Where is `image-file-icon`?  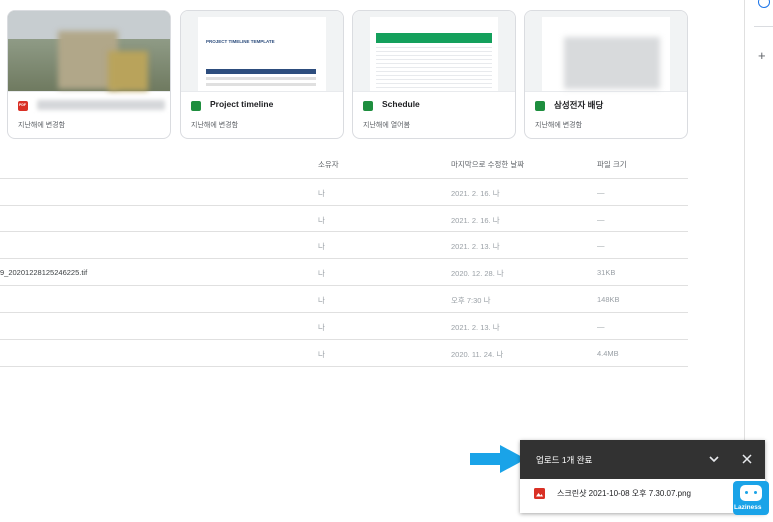
image-file-icon is located at coordinates (539, 493).